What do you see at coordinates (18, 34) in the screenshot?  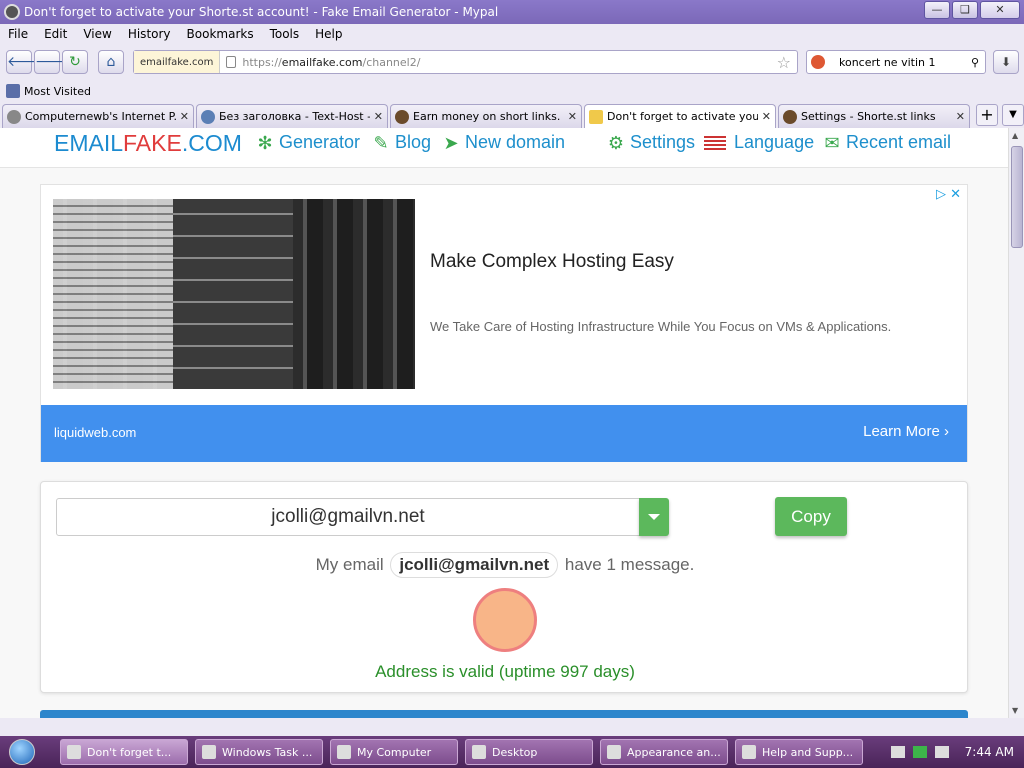 I see `menu-file: File` at bounding box center [18, 34].